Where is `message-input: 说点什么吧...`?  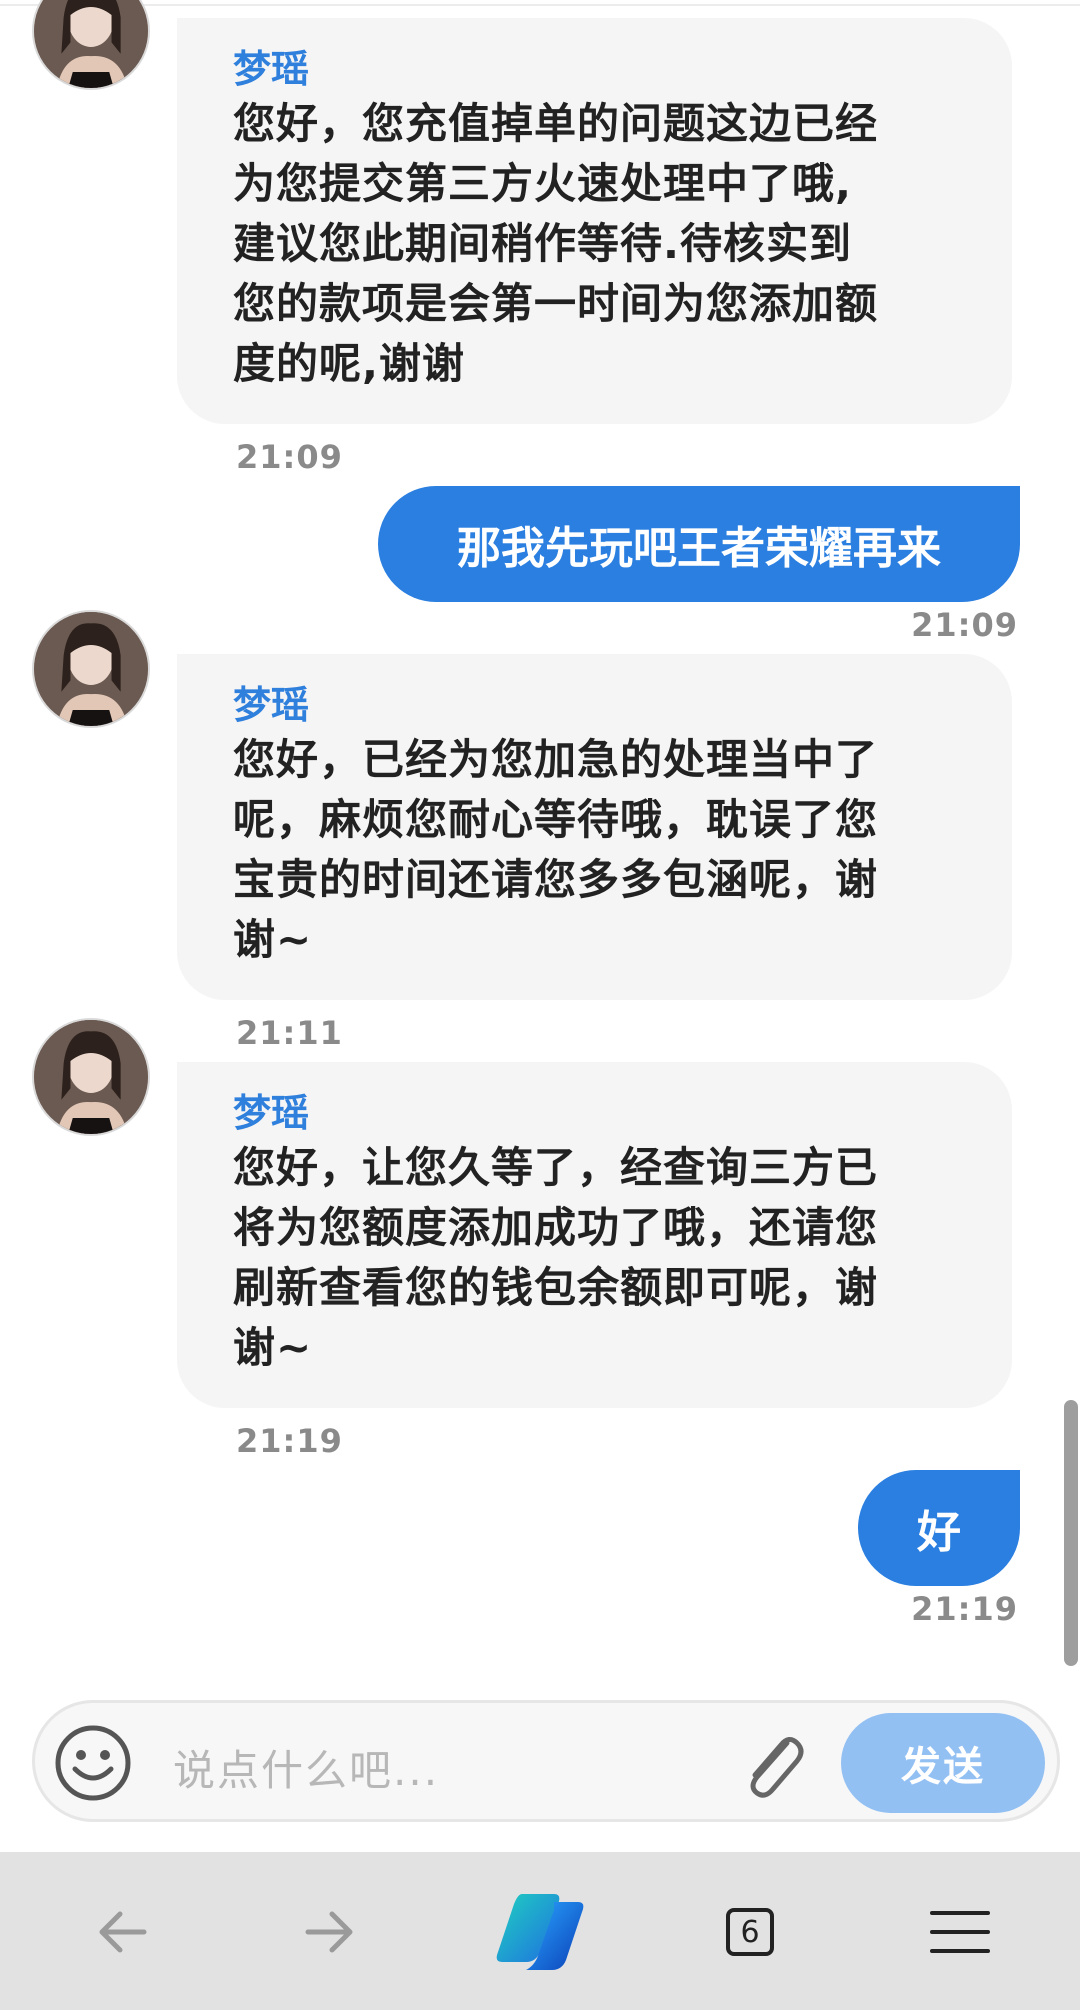 message-input: 说点什么吧... is located at coordinates (306, 1767).